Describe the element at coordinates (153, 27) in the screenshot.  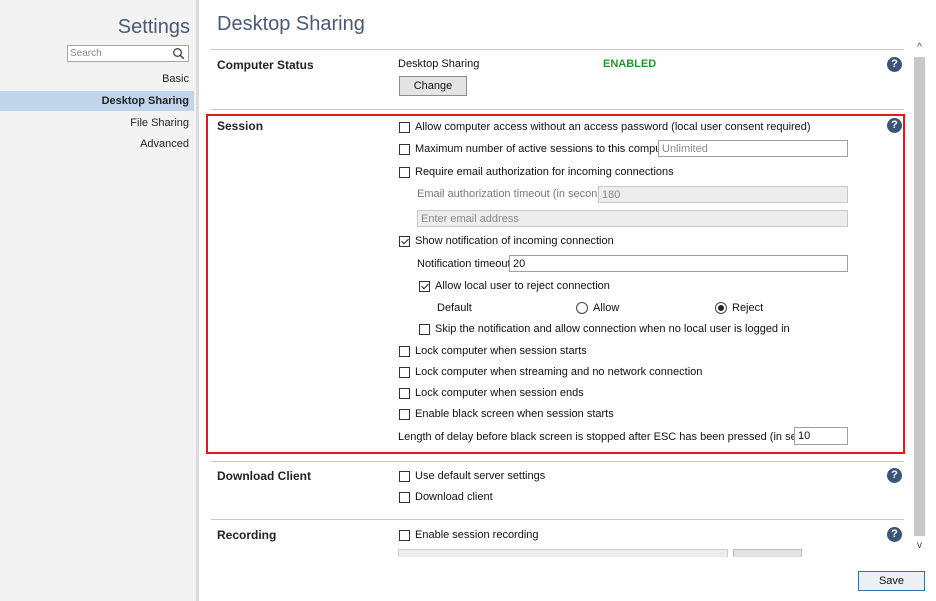
I see `sidebar-title: Settings` at that location.